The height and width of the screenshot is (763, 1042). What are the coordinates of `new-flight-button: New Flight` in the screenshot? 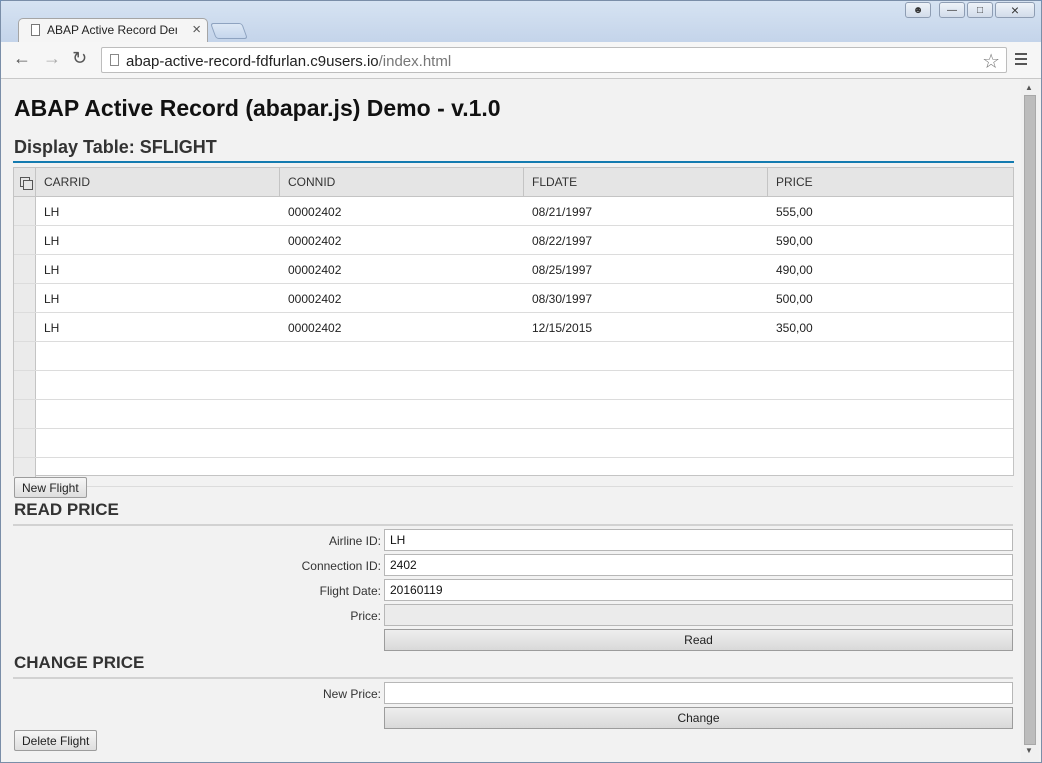 It's located at (50, 487).